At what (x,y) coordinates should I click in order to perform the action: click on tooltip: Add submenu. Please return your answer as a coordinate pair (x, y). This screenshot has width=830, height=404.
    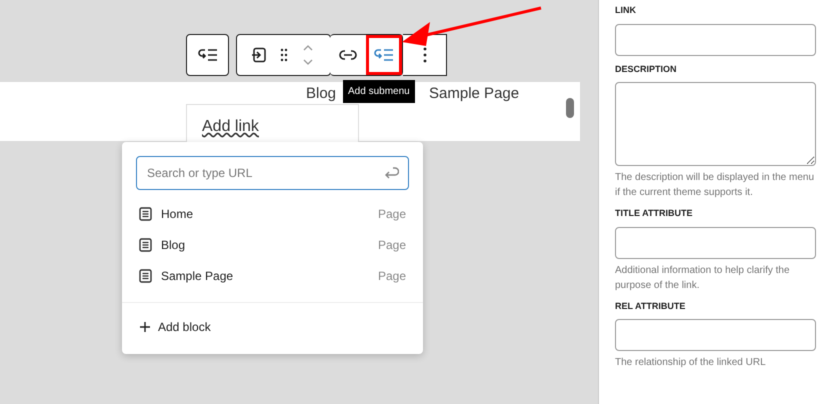
    Looking at the image, I should click on (379, 91).